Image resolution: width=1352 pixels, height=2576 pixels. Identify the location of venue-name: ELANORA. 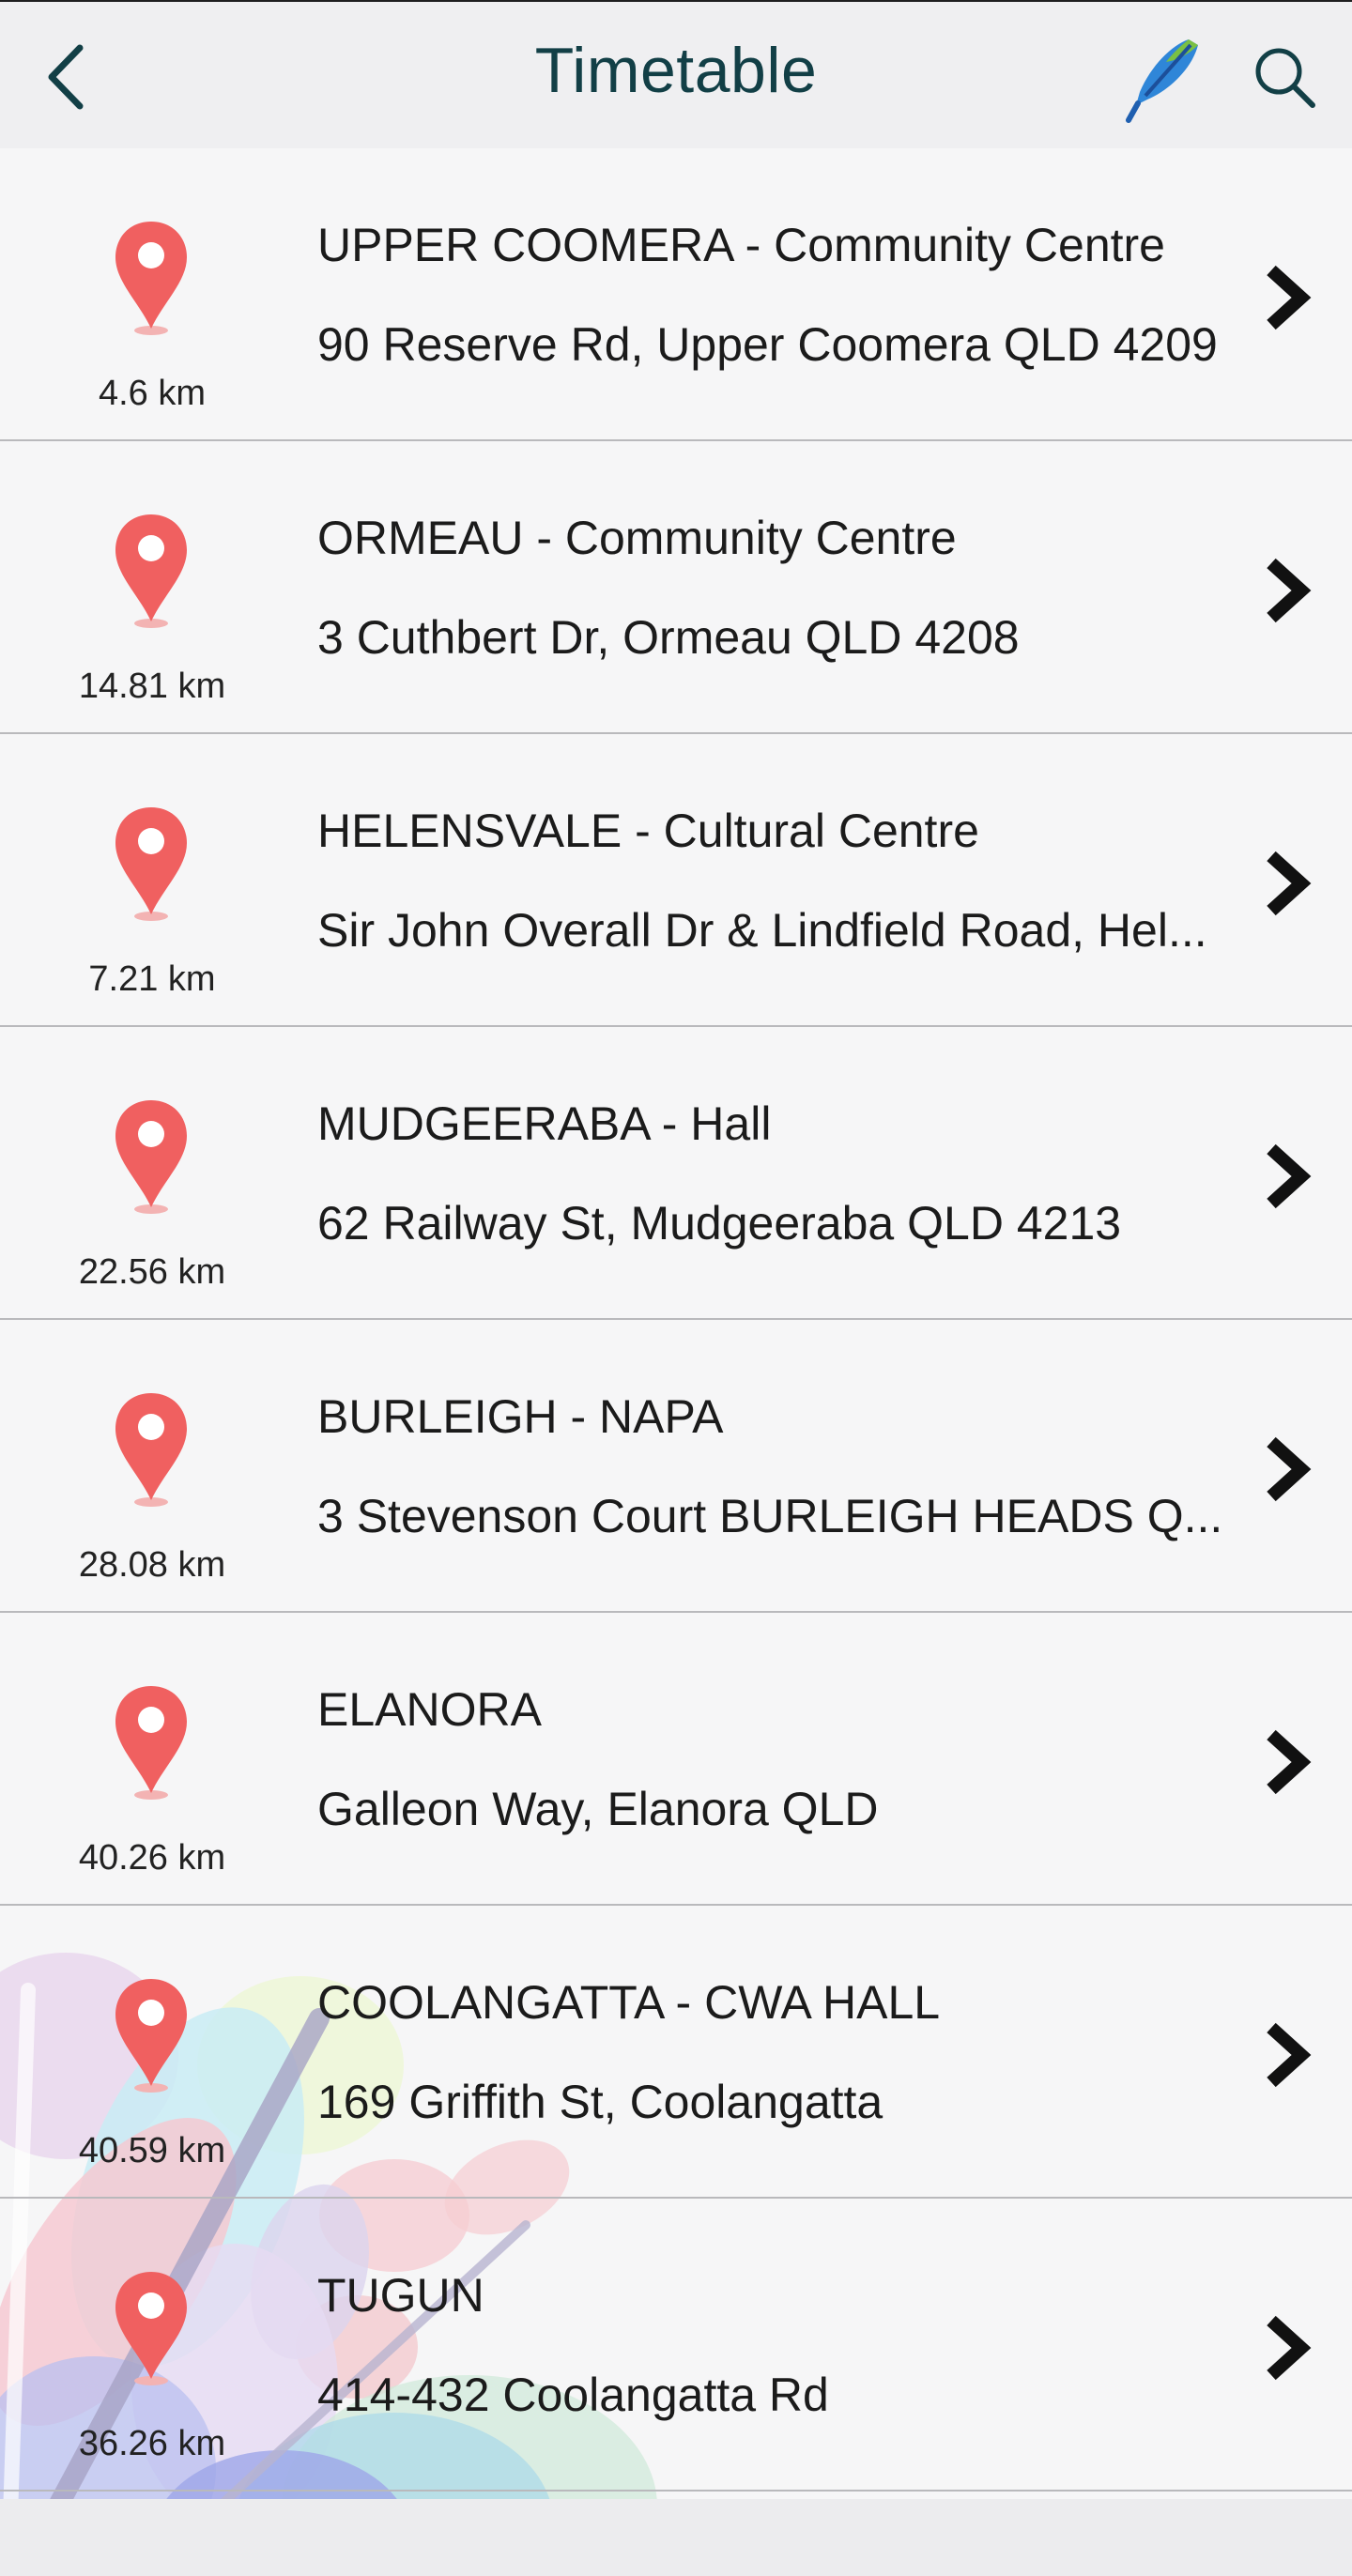
(430, 1710).